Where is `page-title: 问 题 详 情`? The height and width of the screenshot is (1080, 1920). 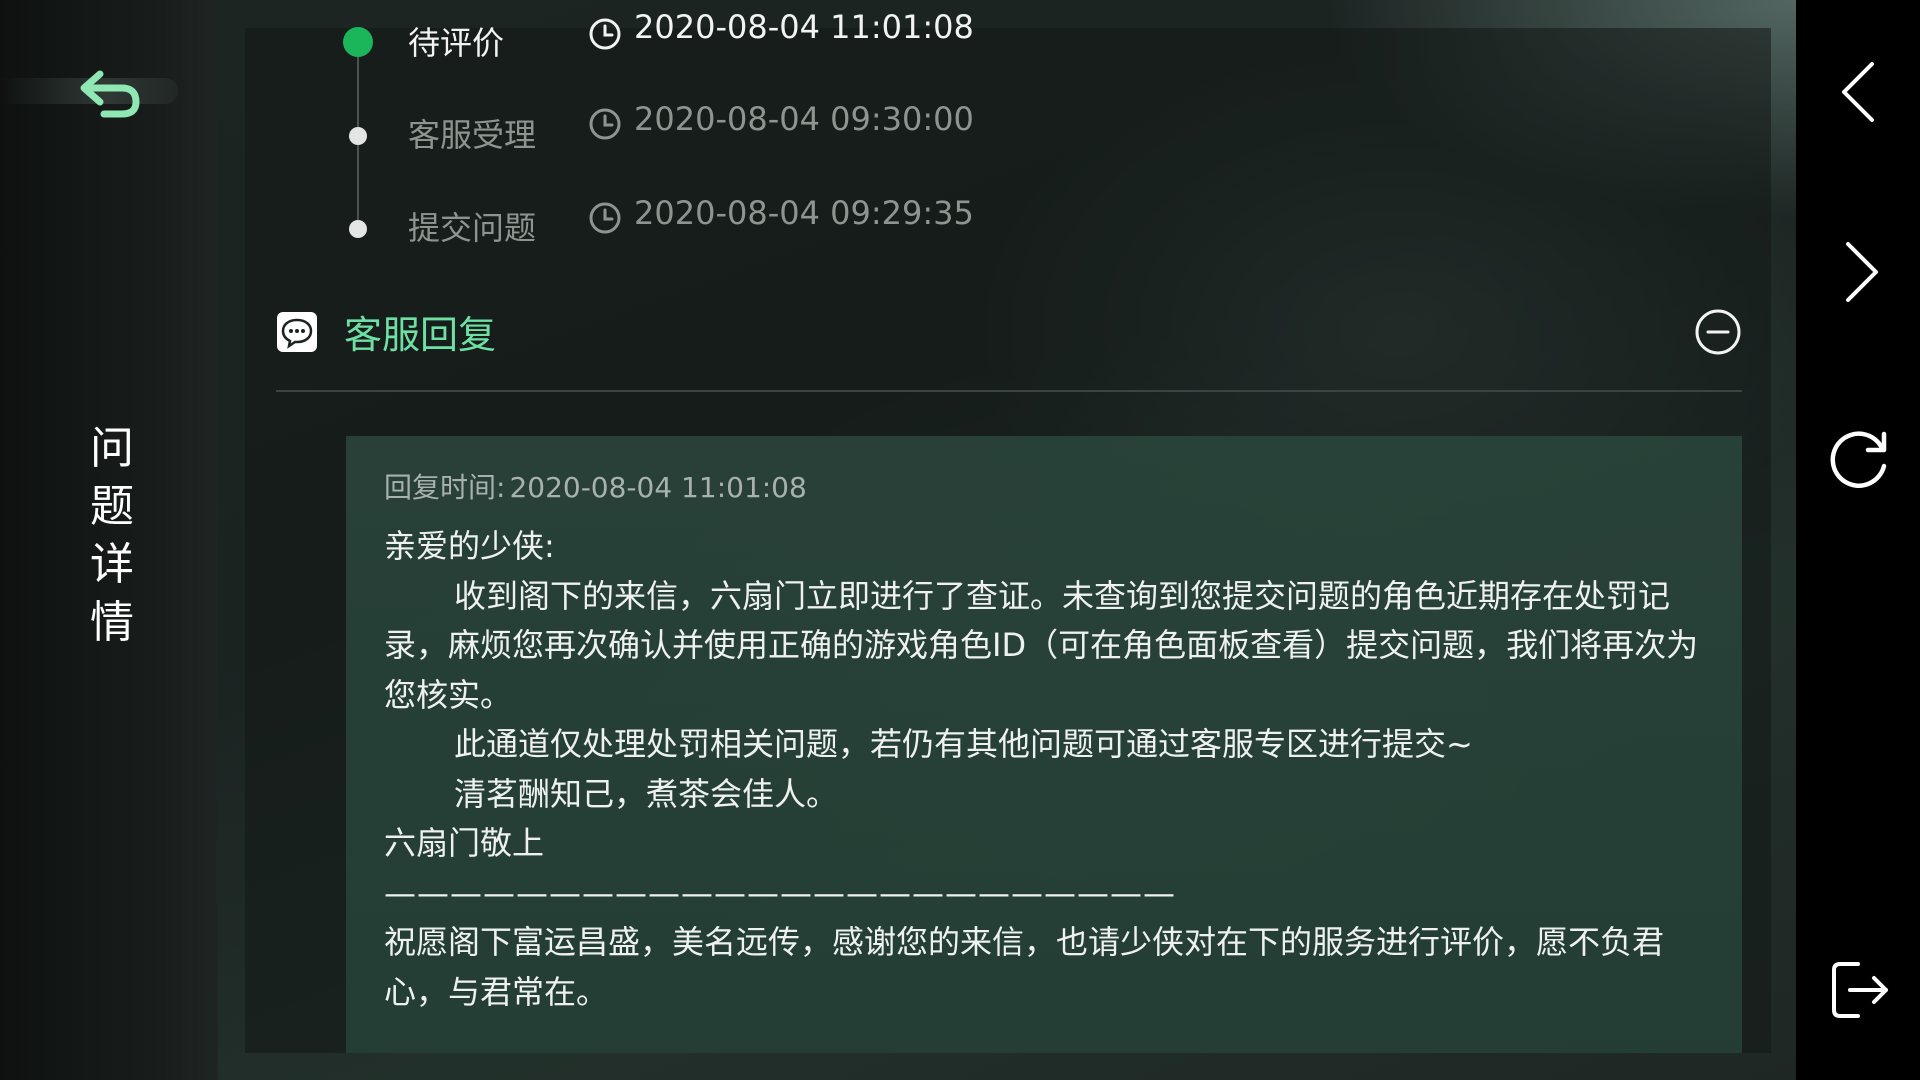
page-title: 问 题 详 情 is located at coordinates (112, 536).